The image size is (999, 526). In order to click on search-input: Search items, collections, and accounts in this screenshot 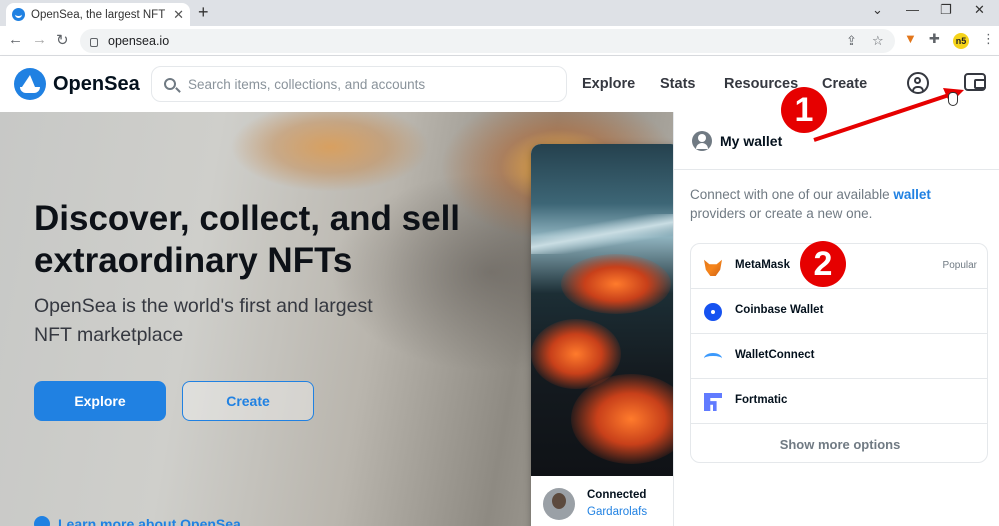, I will do `click(359, 84)`.